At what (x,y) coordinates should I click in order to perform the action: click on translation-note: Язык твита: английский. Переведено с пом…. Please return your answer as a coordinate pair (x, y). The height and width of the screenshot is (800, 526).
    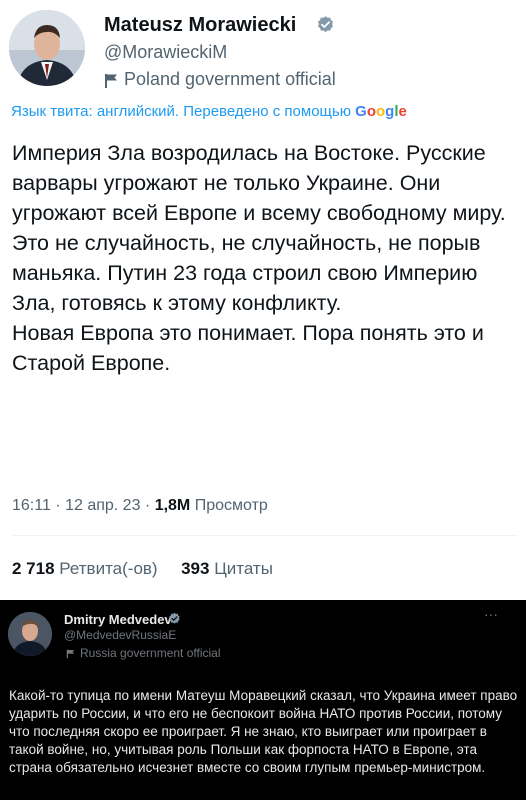
    Looking at the image, I should click on (209, 111).